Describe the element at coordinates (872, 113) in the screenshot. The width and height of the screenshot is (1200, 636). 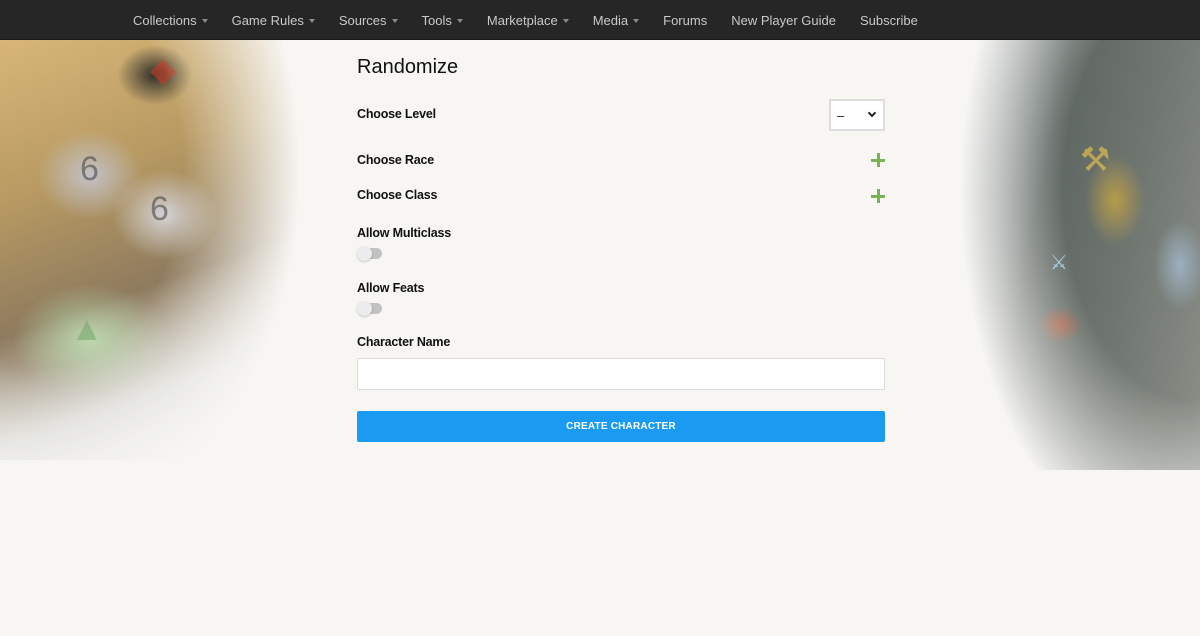
I see `chevron-down-icon` at that location.